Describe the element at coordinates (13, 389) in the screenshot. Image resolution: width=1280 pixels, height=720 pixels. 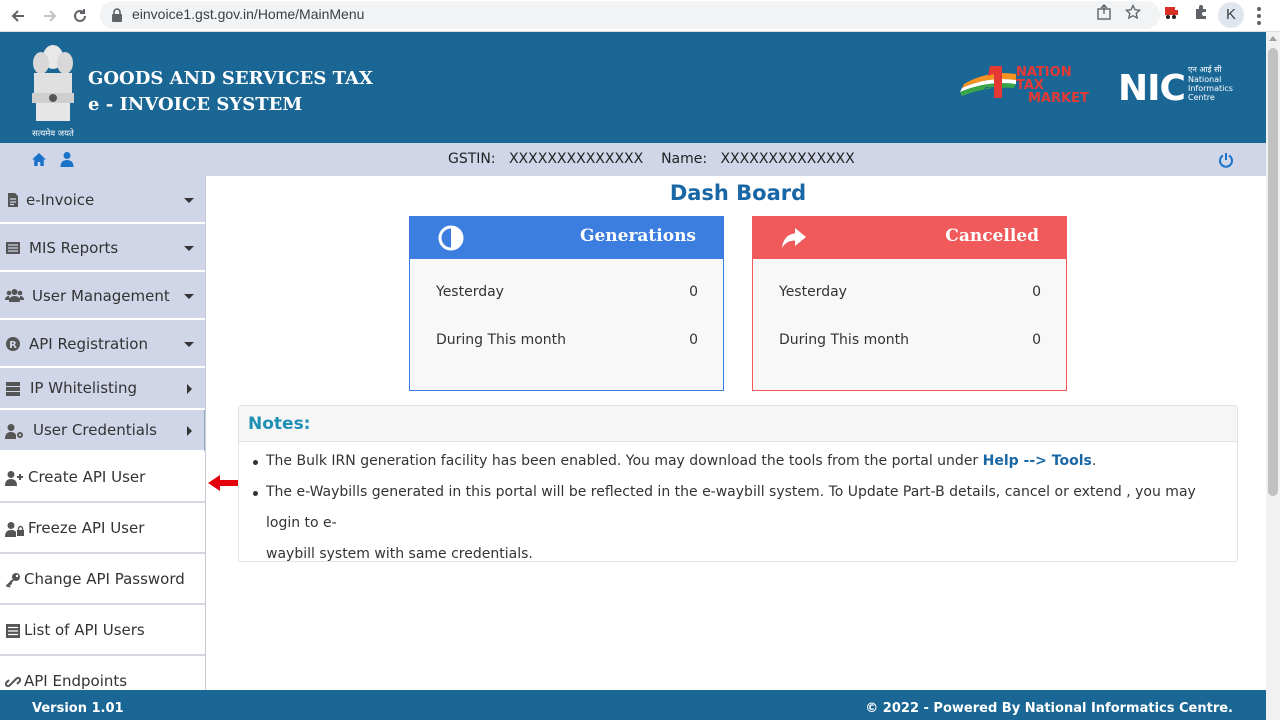
I see `server-icon` at that location.